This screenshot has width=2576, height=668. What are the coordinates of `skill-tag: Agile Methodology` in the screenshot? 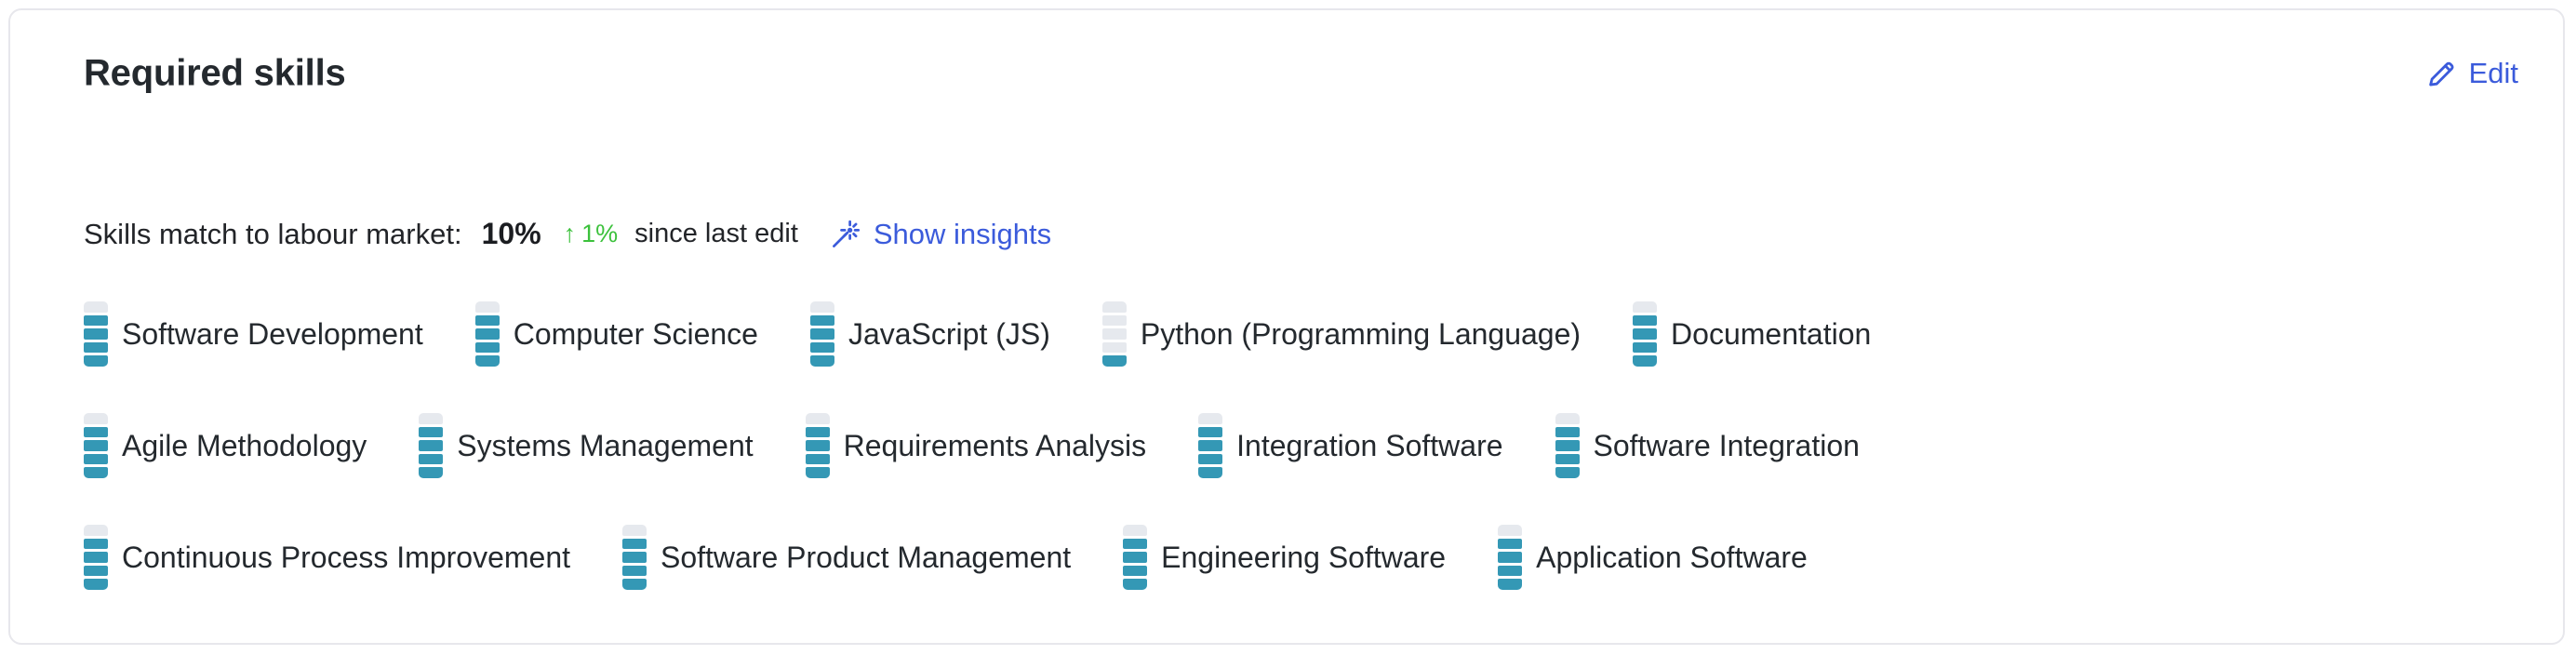 It's located at (225, 446).